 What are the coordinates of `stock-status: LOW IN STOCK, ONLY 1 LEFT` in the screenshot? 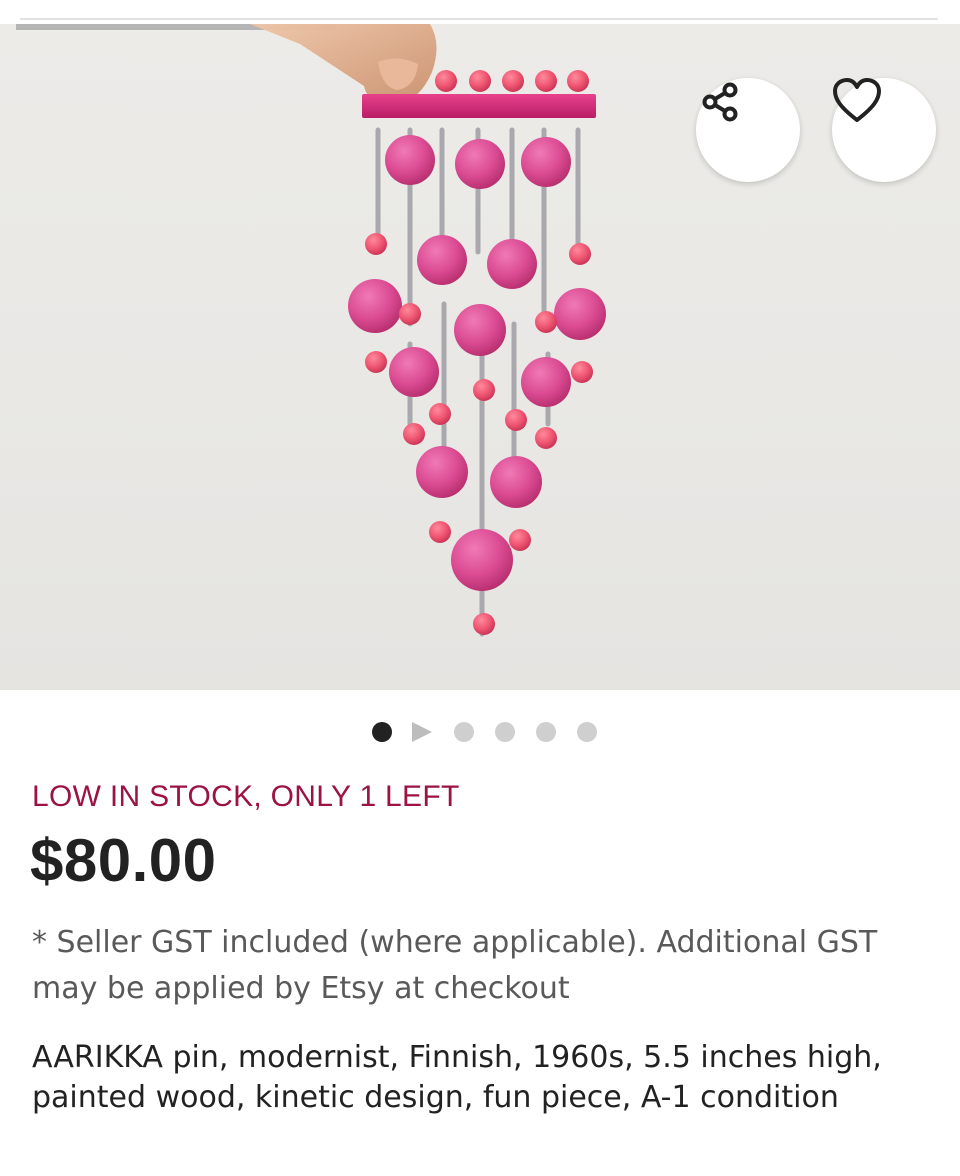 It's located at (246, 796).